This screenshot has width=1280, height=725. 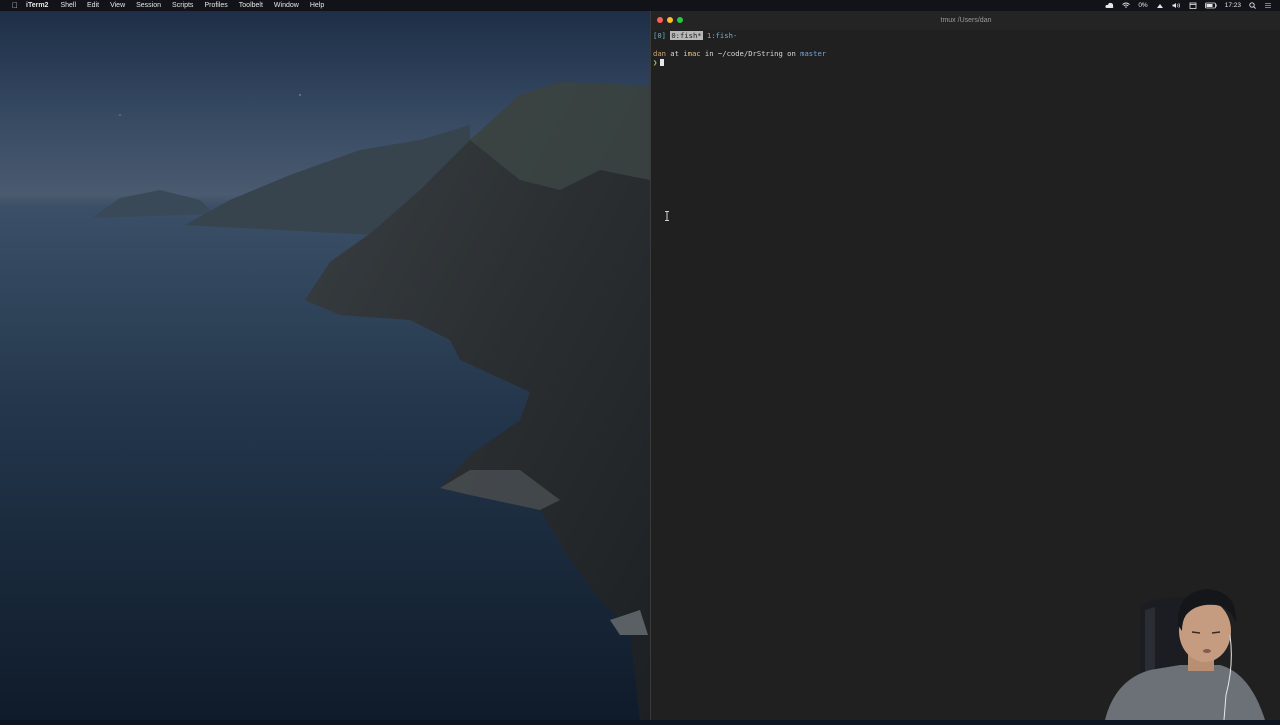 I want to click on prompt-user: dan, so click(x=659, y=53).